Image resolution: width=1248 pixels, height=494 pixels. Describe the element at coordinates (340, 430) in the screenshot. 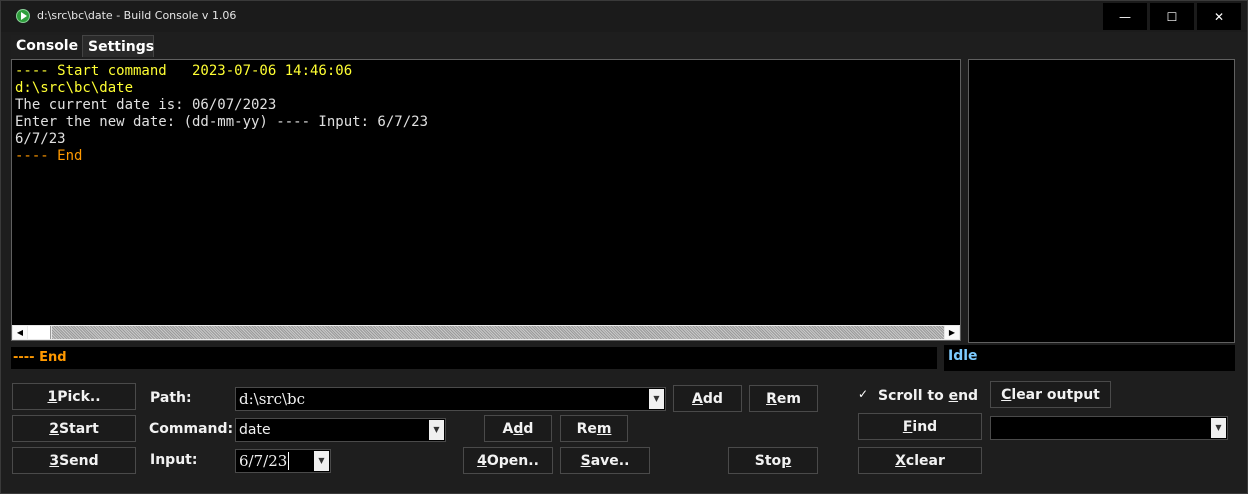

I see `command-input: date ▼` at that location.